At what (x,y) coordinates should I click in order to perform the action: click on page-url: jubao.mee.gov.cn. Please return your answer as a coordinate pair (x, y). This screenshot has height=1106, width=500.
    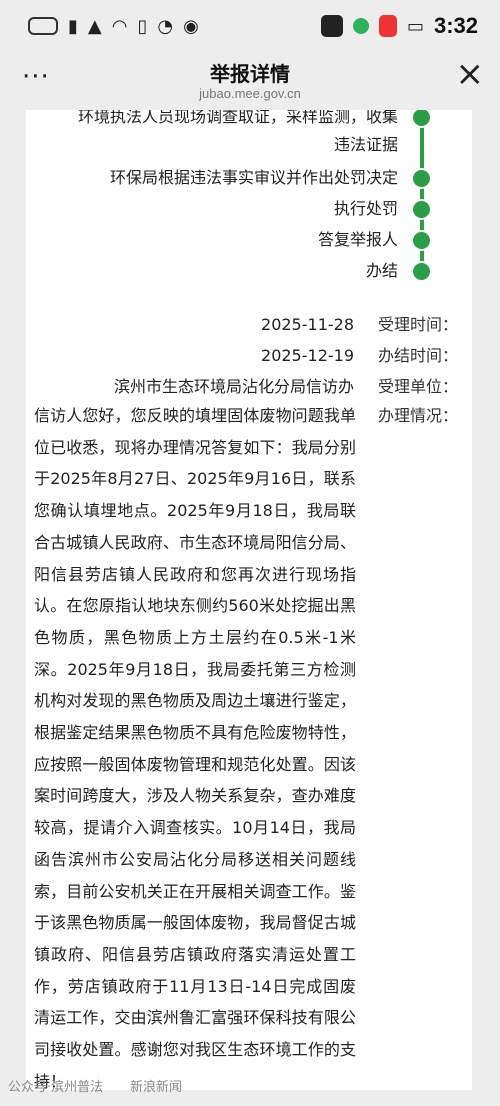
    Looking at the image, I should click on (250, 93).